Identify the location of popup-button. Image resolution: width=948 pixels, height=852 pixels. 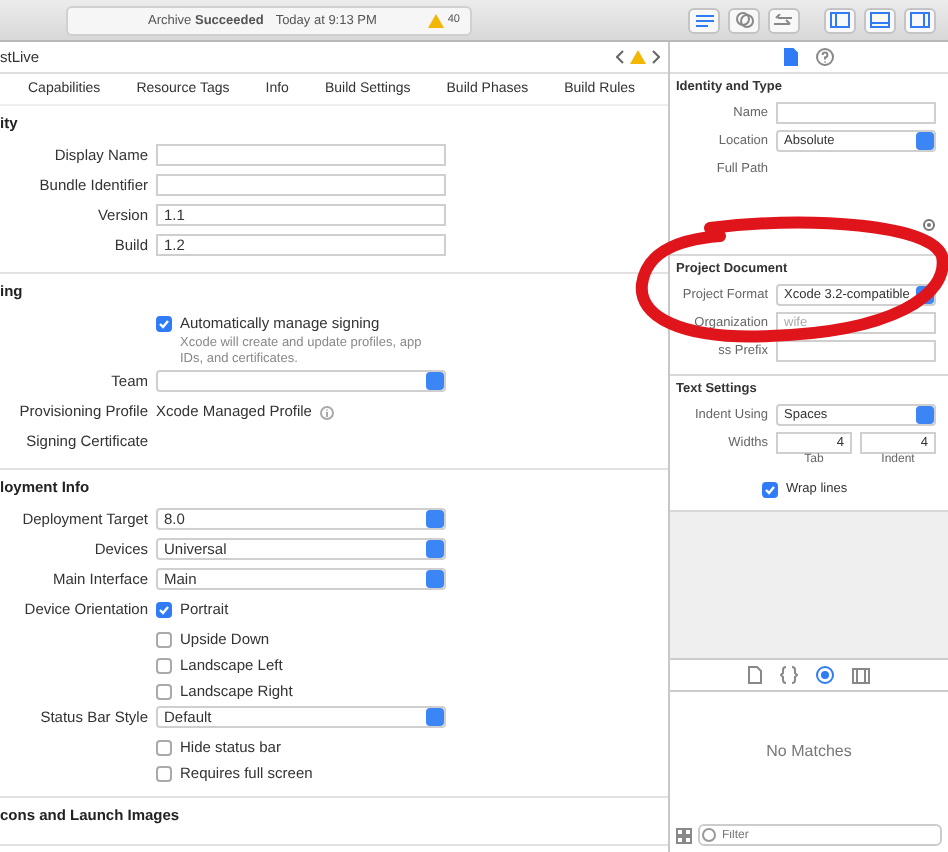
(301, 381).